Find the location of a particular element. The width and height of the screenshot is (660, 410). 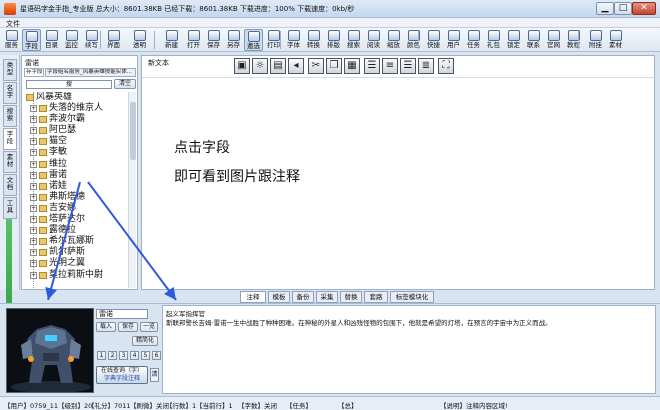

tree-item: + 露德拉 is located at coordinates (76, 230).